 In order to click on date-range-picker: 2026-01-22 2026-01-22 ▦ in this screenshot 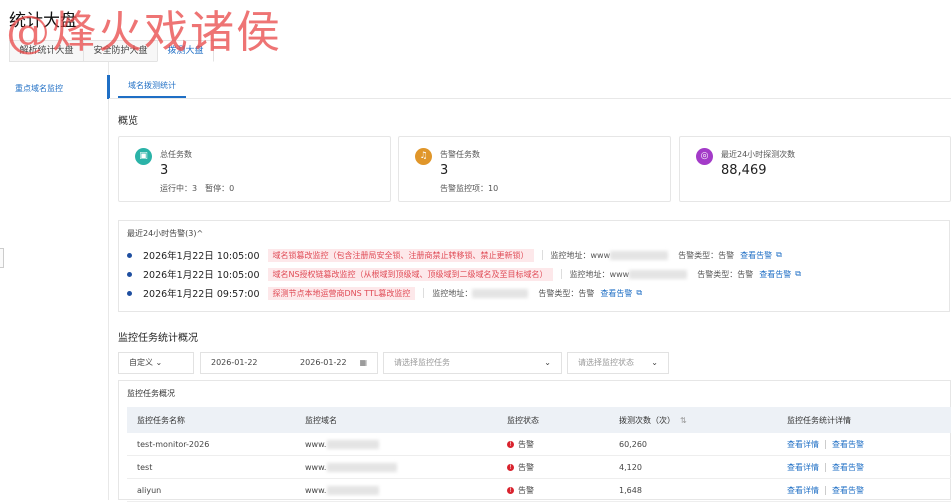, I will do `click(289, 363)`.